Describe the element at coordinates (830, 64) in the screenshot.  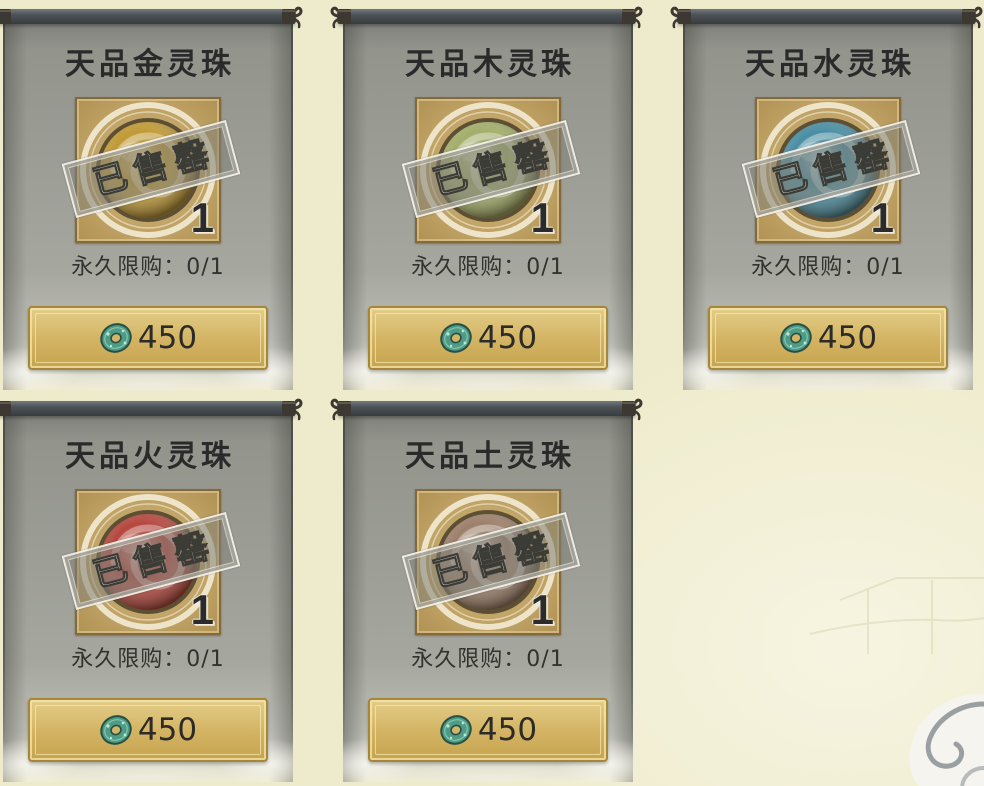
I see `item-title: 天品水灵珠` at that location.